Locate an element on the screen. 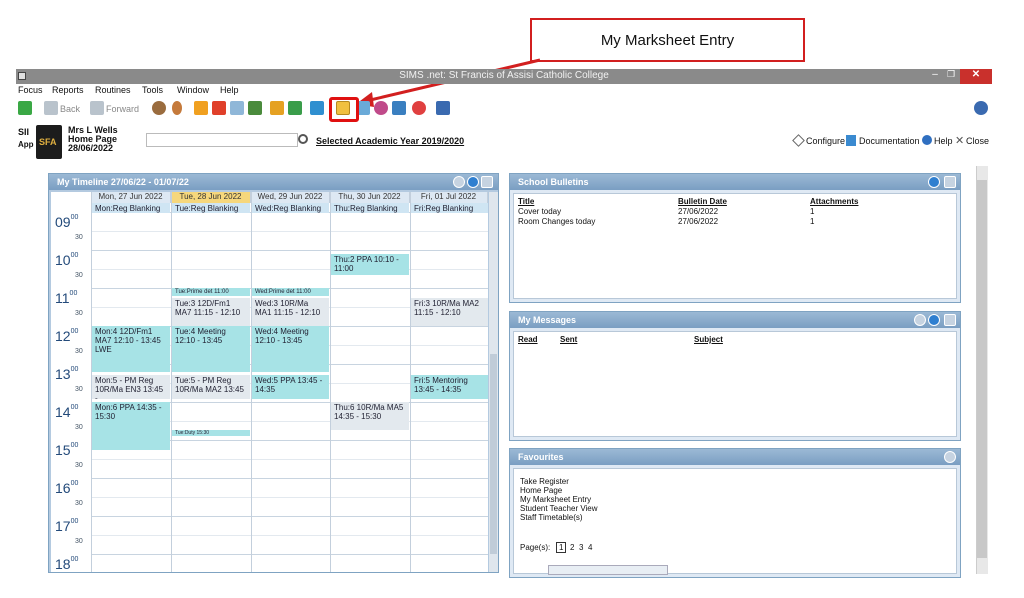  academic-year-link: Selected Academic Year 2019/2020 is located at coordinates (390, 141).